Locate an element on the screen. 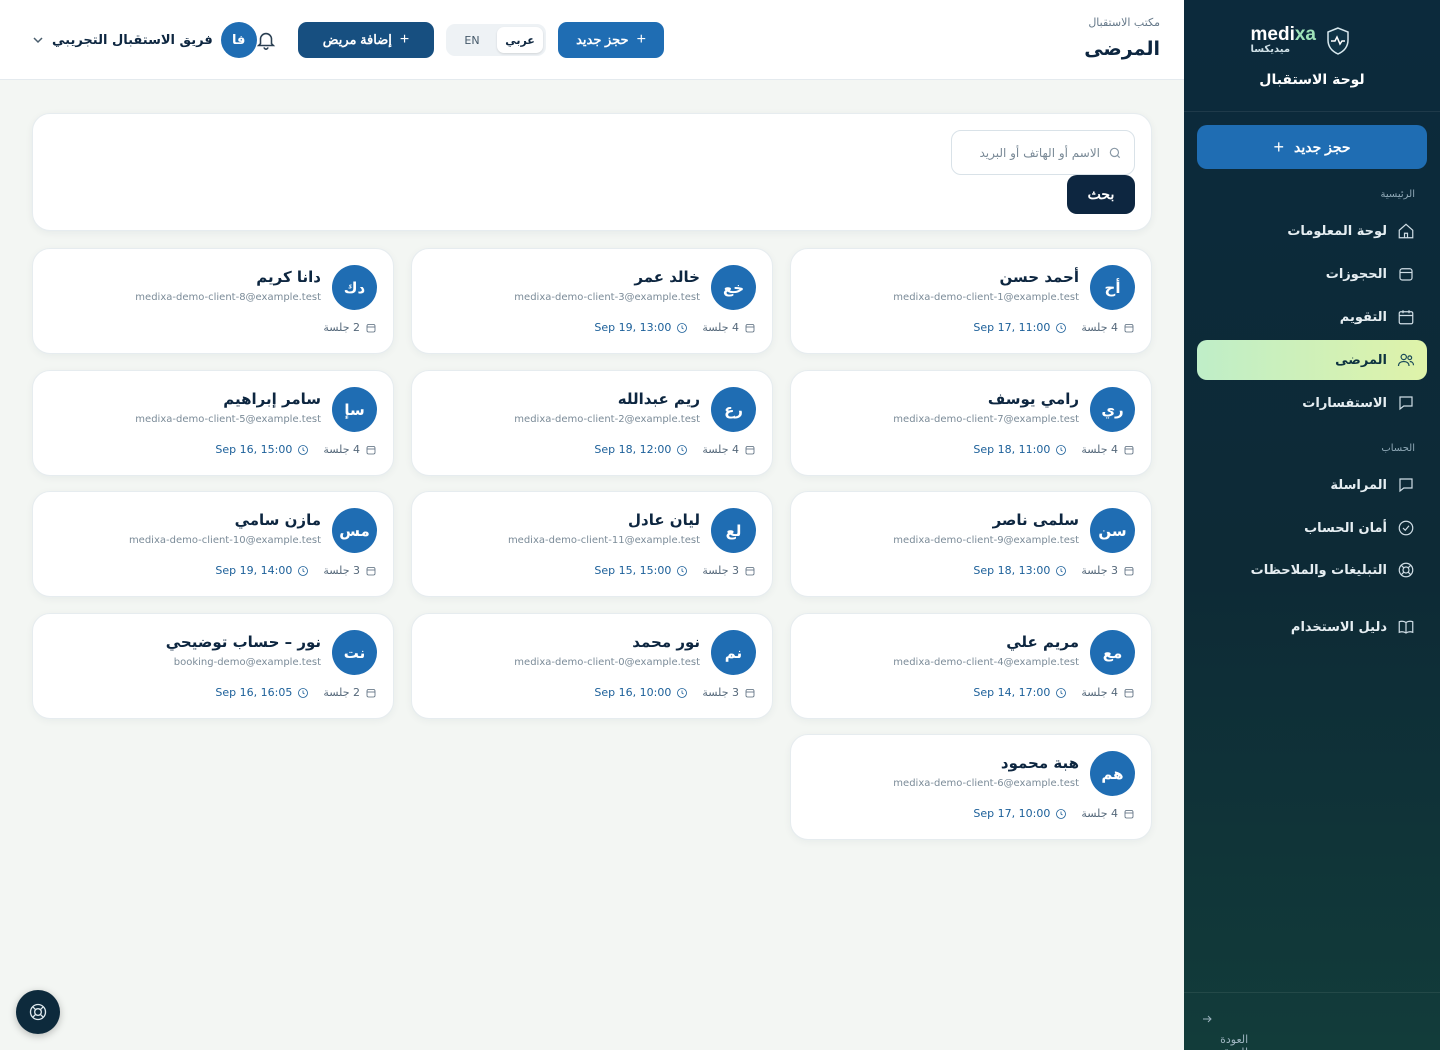 This screenshot has width=1440, height=1050. section-main-label: الرئيسية is located at coordinates (1397, 194).